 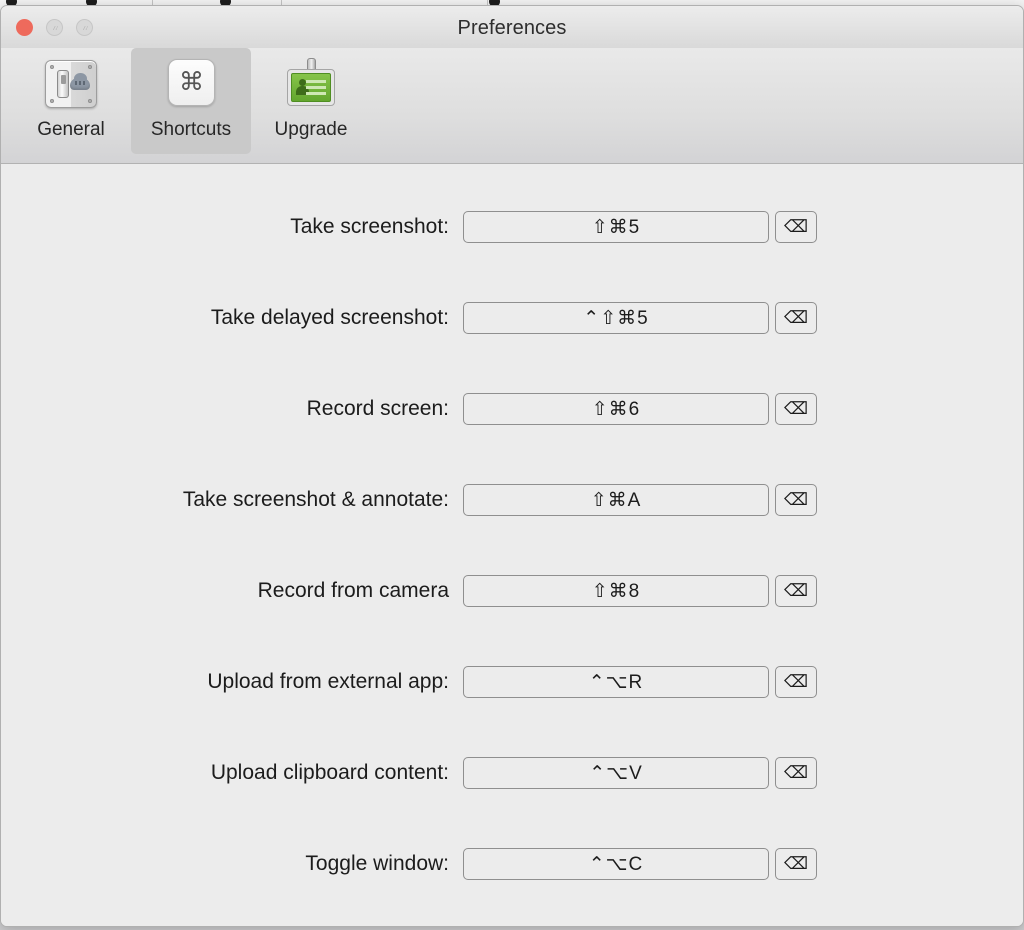 I want to click on tab-upgrade: Upgrade, so click(x=311, y=101).